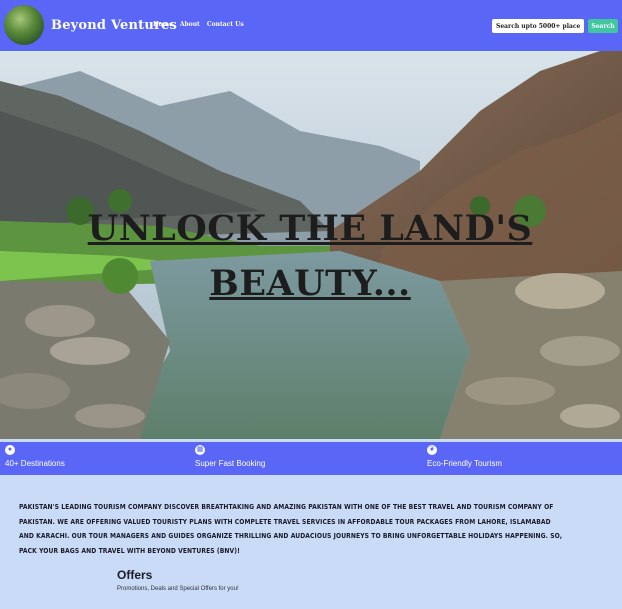  I want to click on brand-logo, so click(24, 25).